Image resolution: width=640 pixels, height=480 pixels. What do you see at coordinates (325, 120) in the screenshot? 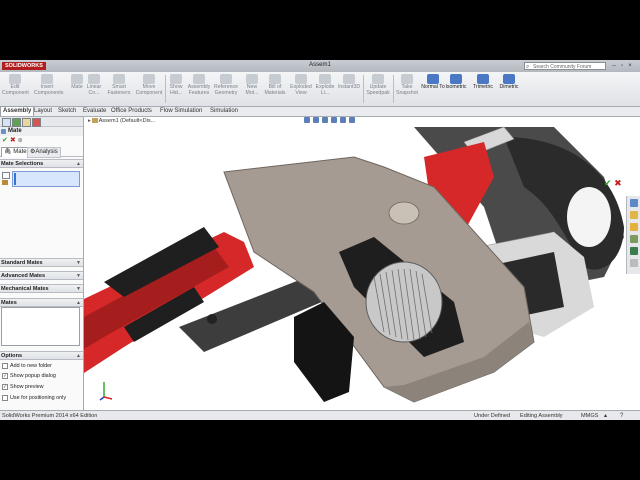
I see `previous-view-icon` at bounding box center [325, 120].